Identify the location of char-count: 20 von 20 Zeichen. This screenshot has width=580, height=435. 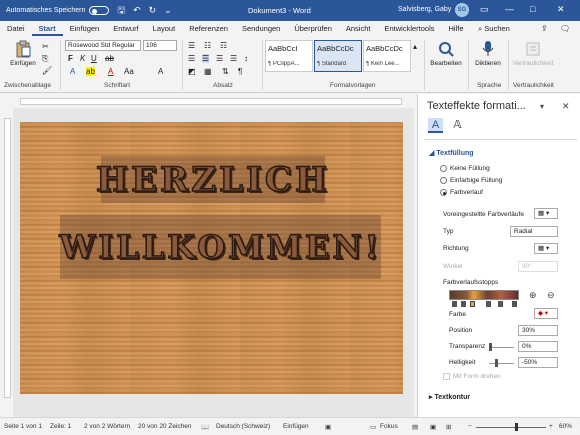
(164, 426).